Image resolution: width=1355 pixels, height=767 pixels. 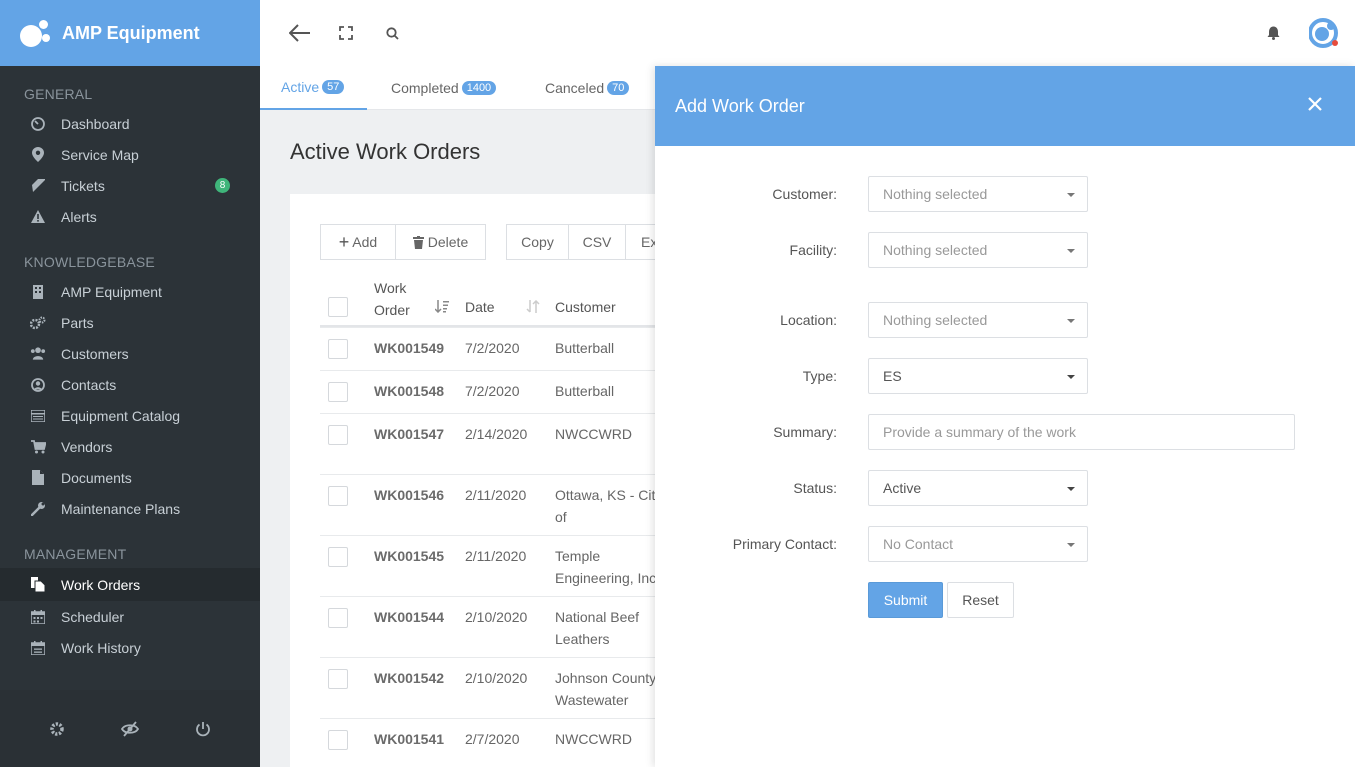 What do you see at coordinates (313, 88) in the screenshot?
I see `tab-active: Active 57` at bounding box center [313, 88].